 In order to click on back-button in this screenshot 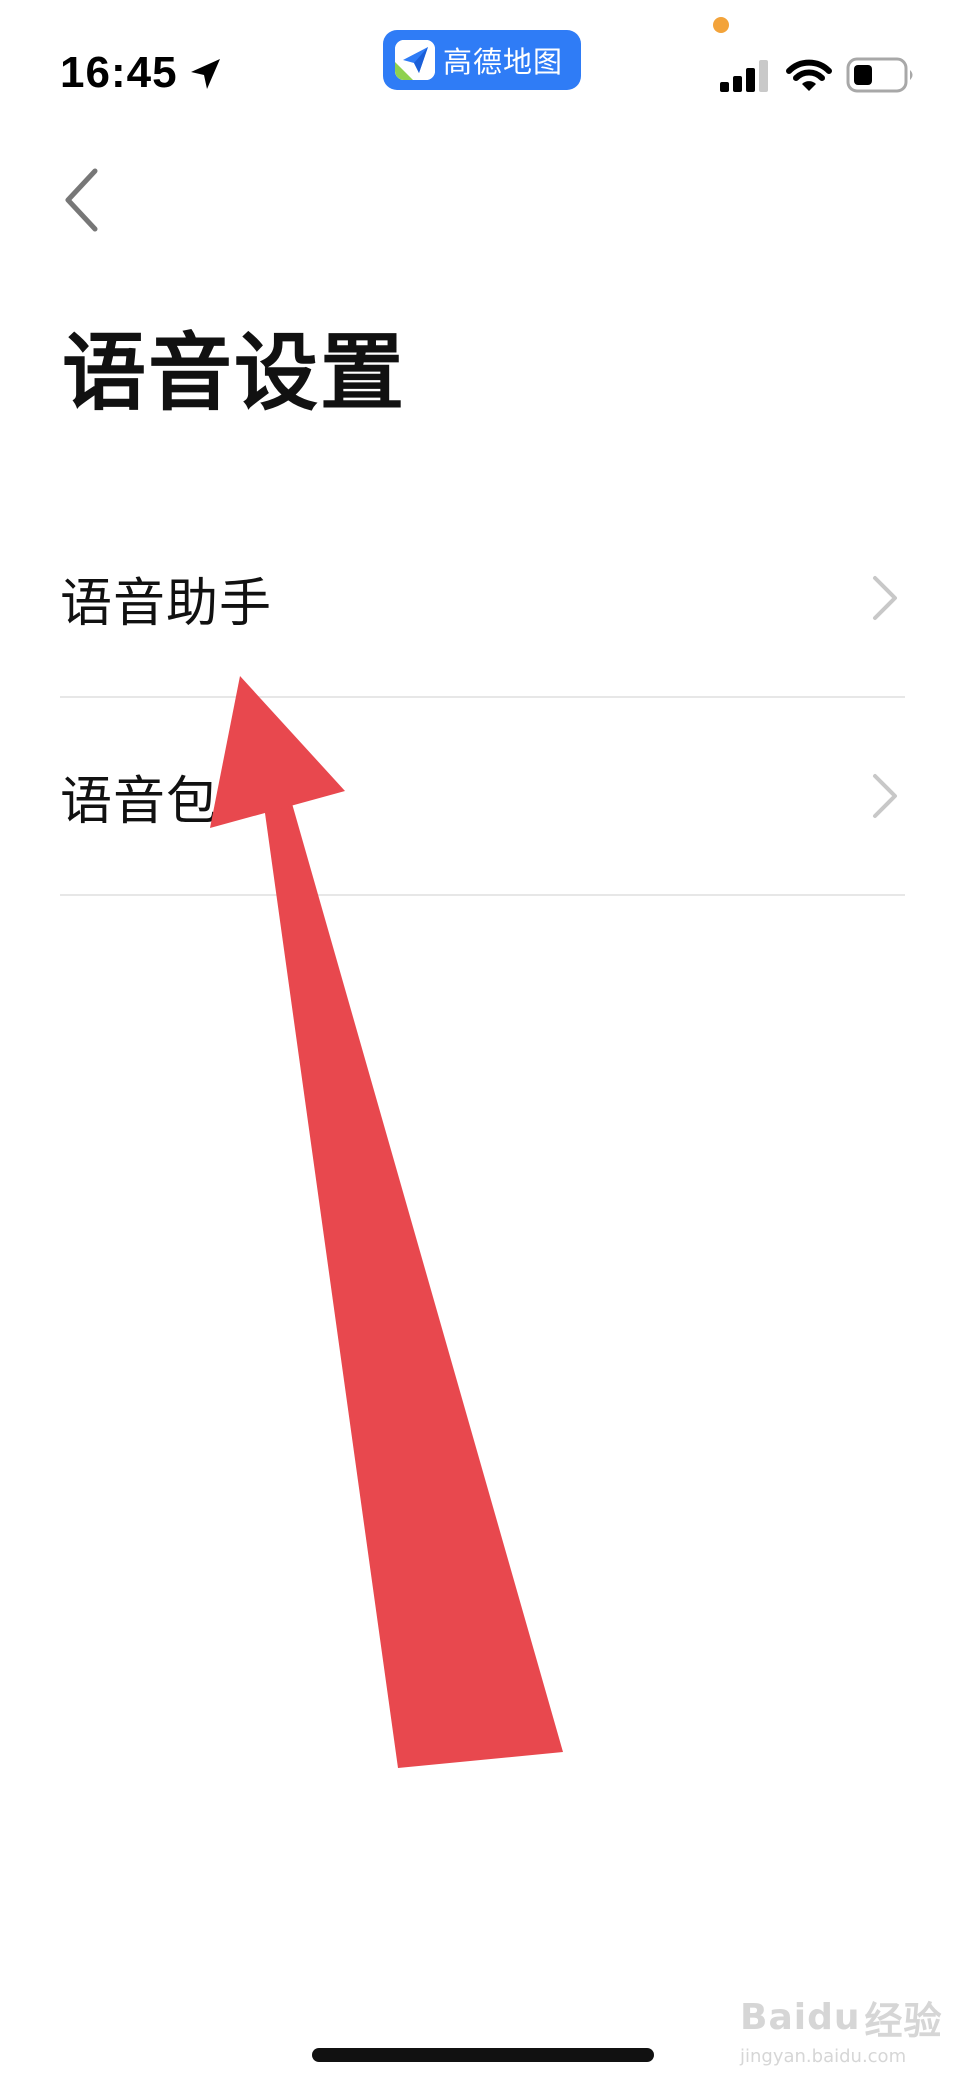, I will do `click(92, 200)`.